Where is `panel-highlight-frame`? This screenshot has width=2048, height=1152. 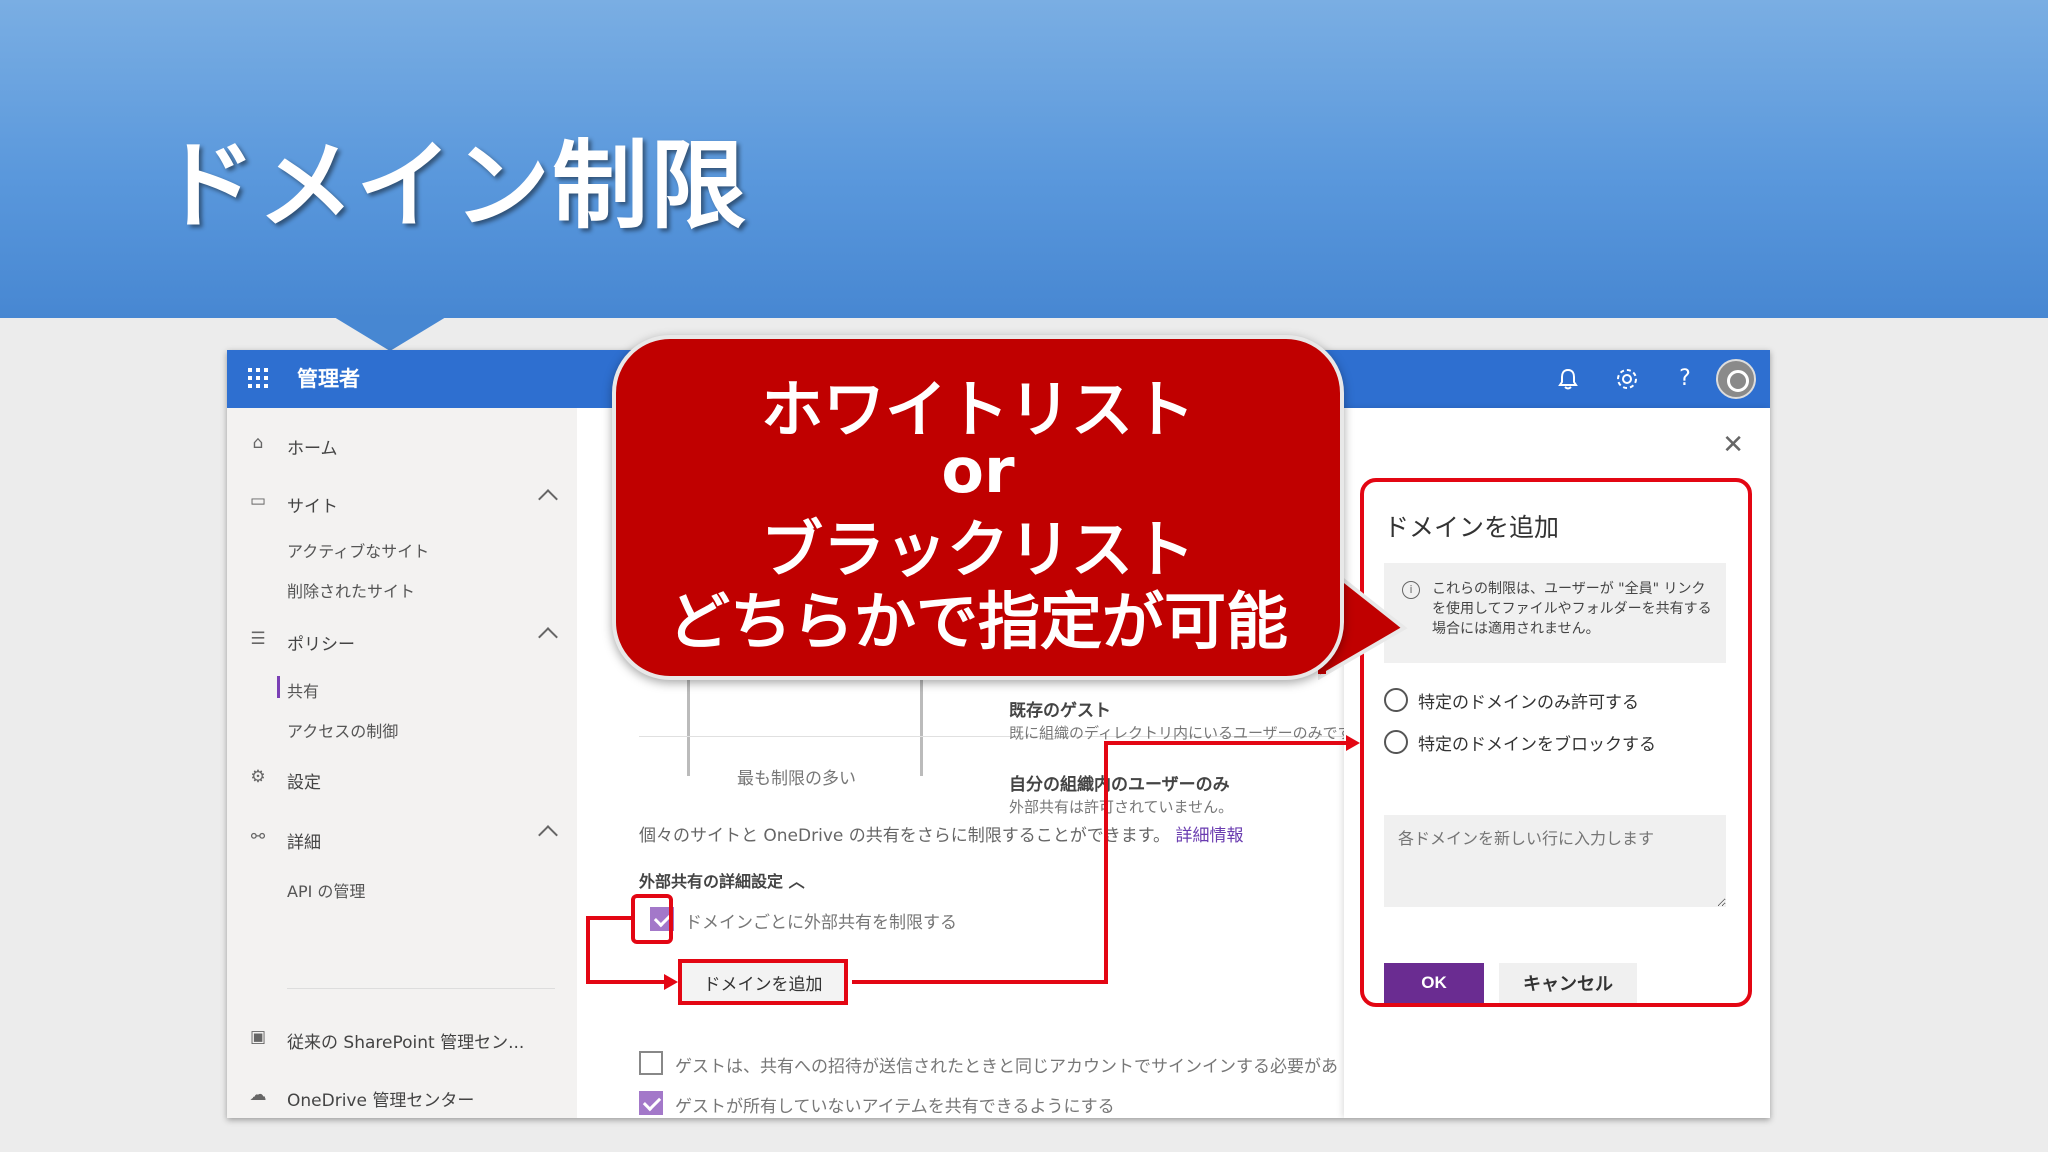 panel-highlight-frame is located at coordinates (1556, 742).